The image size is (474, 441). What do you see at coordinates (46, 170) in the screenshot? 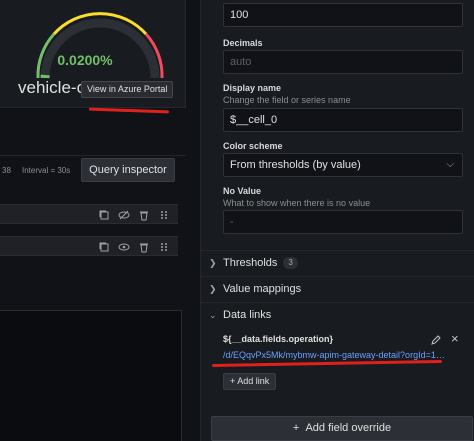
I see `query-interval-stat: Interval = 30s` at bounding box center [46, 170].